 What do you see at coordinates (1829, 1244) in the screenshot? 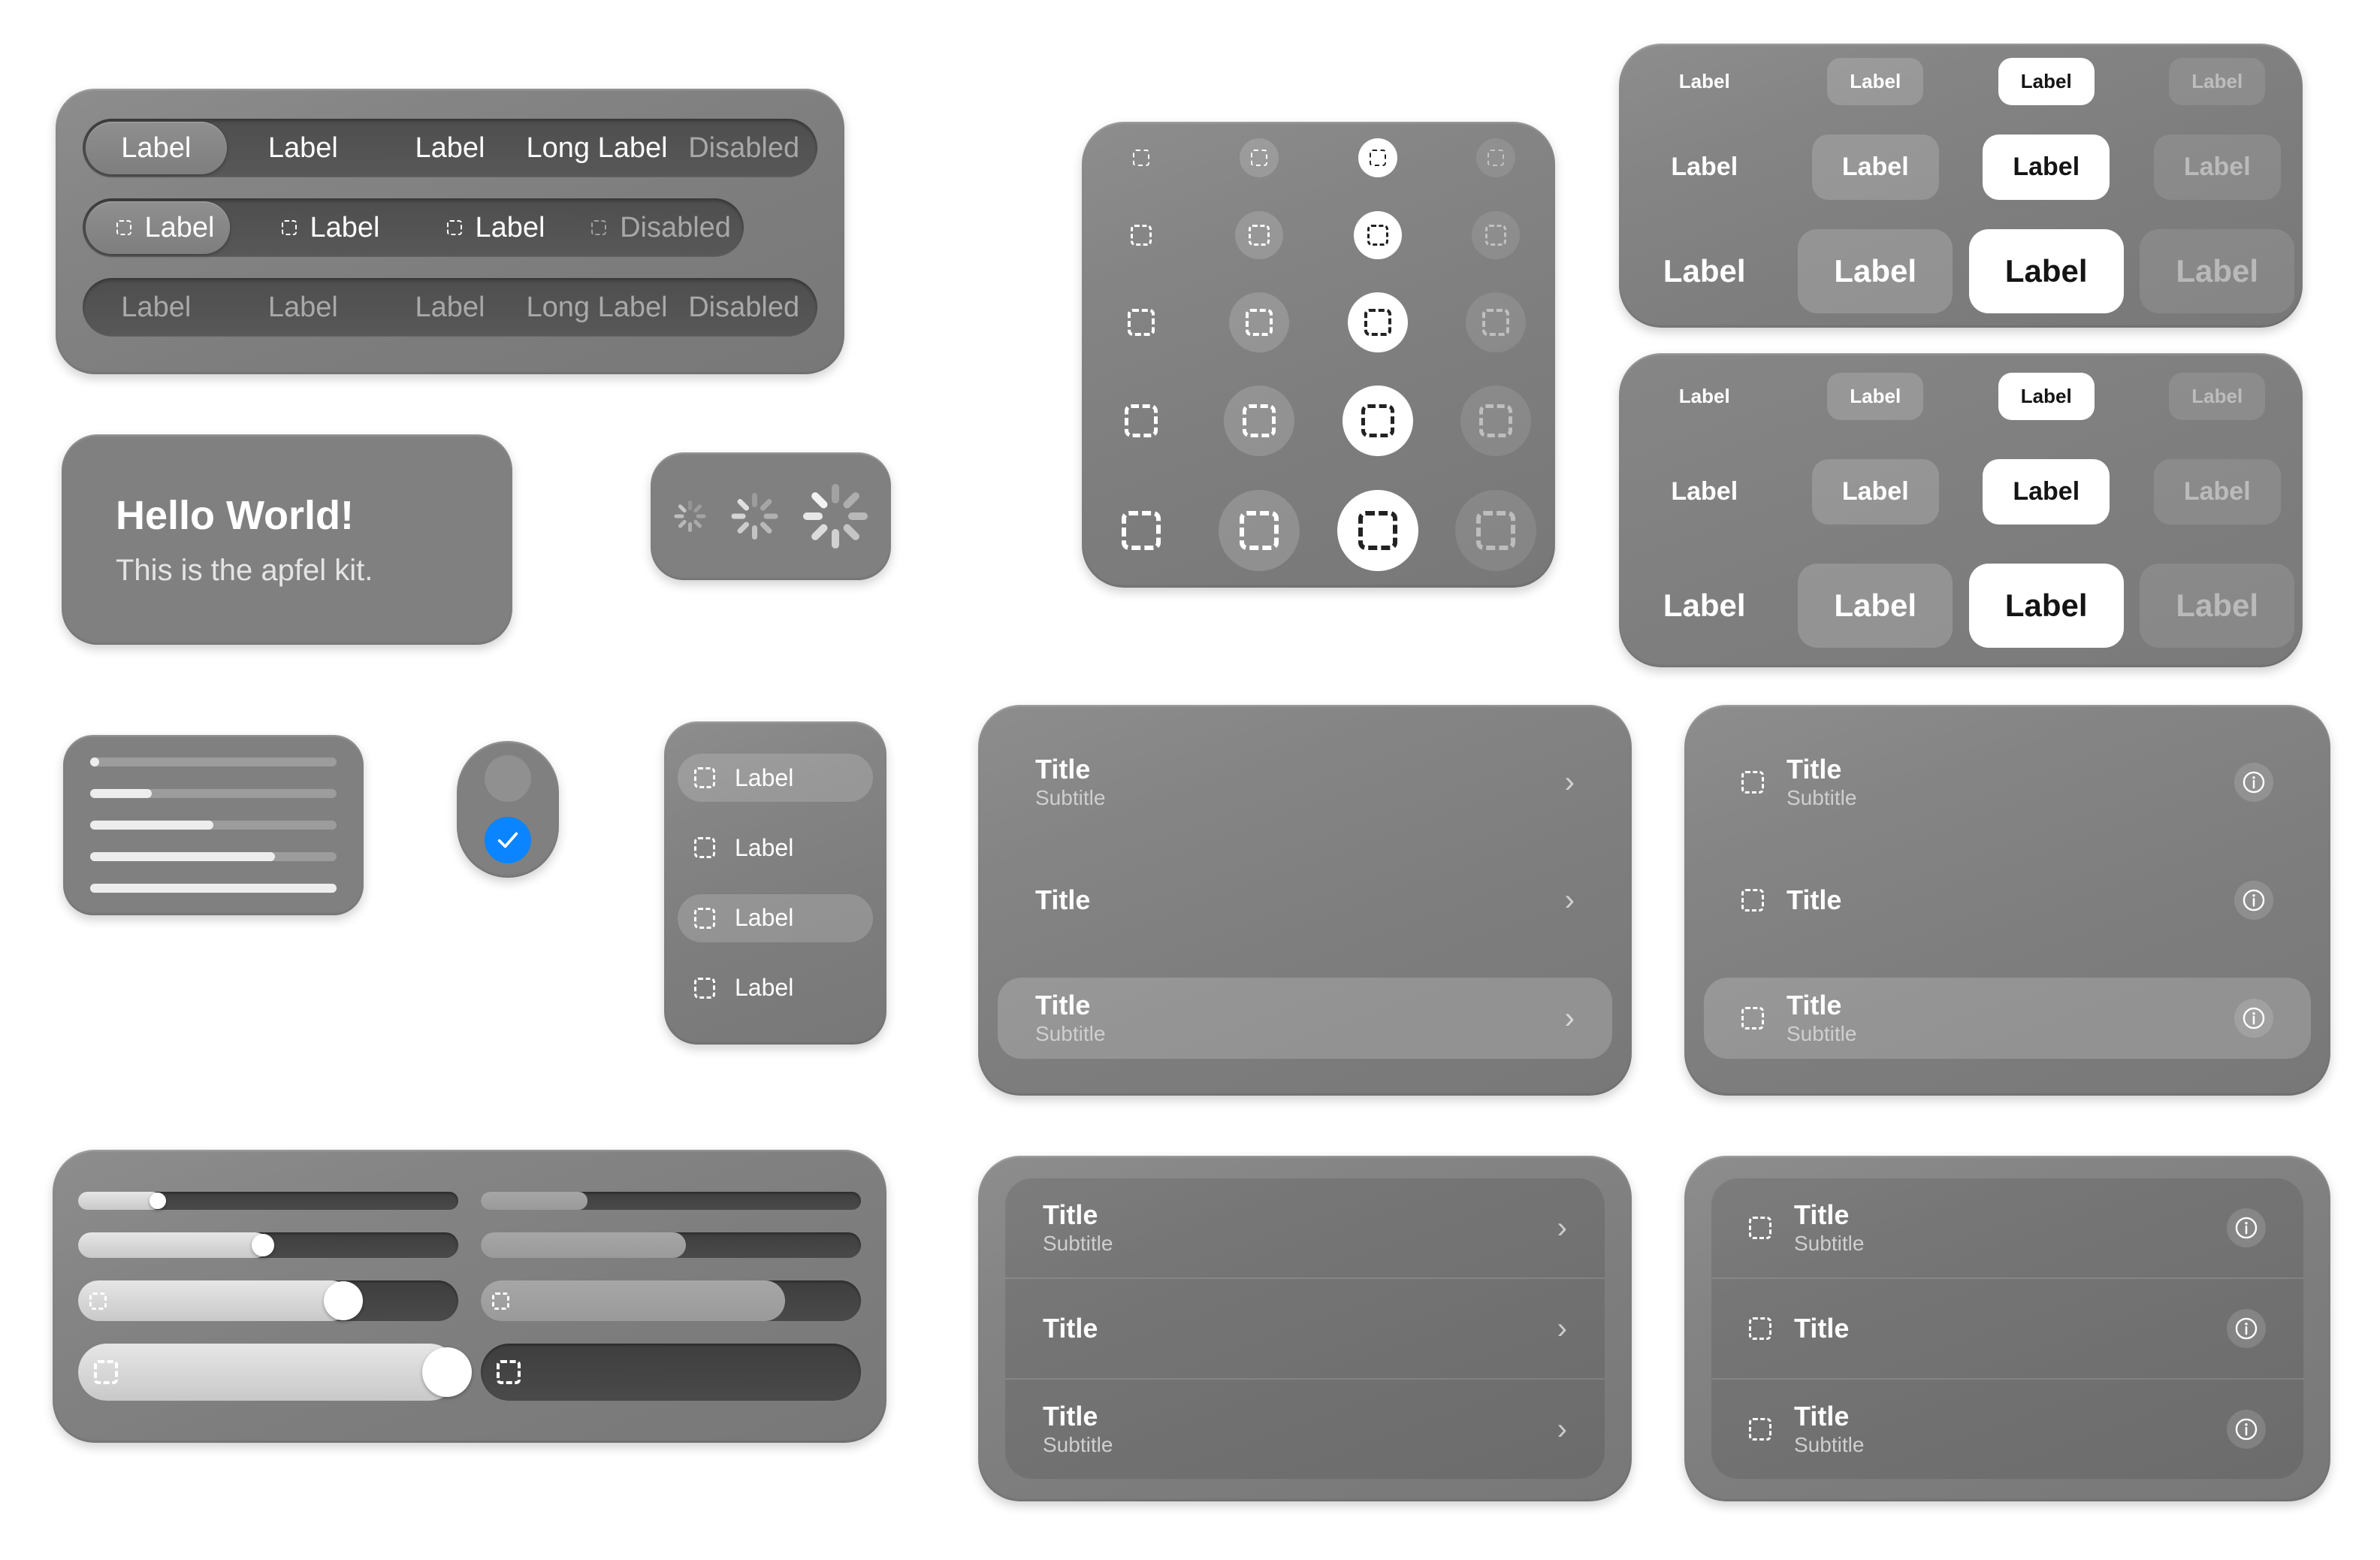
I see `list-row-subtitle: Subtitle` at bounding box center [1829, 1244].